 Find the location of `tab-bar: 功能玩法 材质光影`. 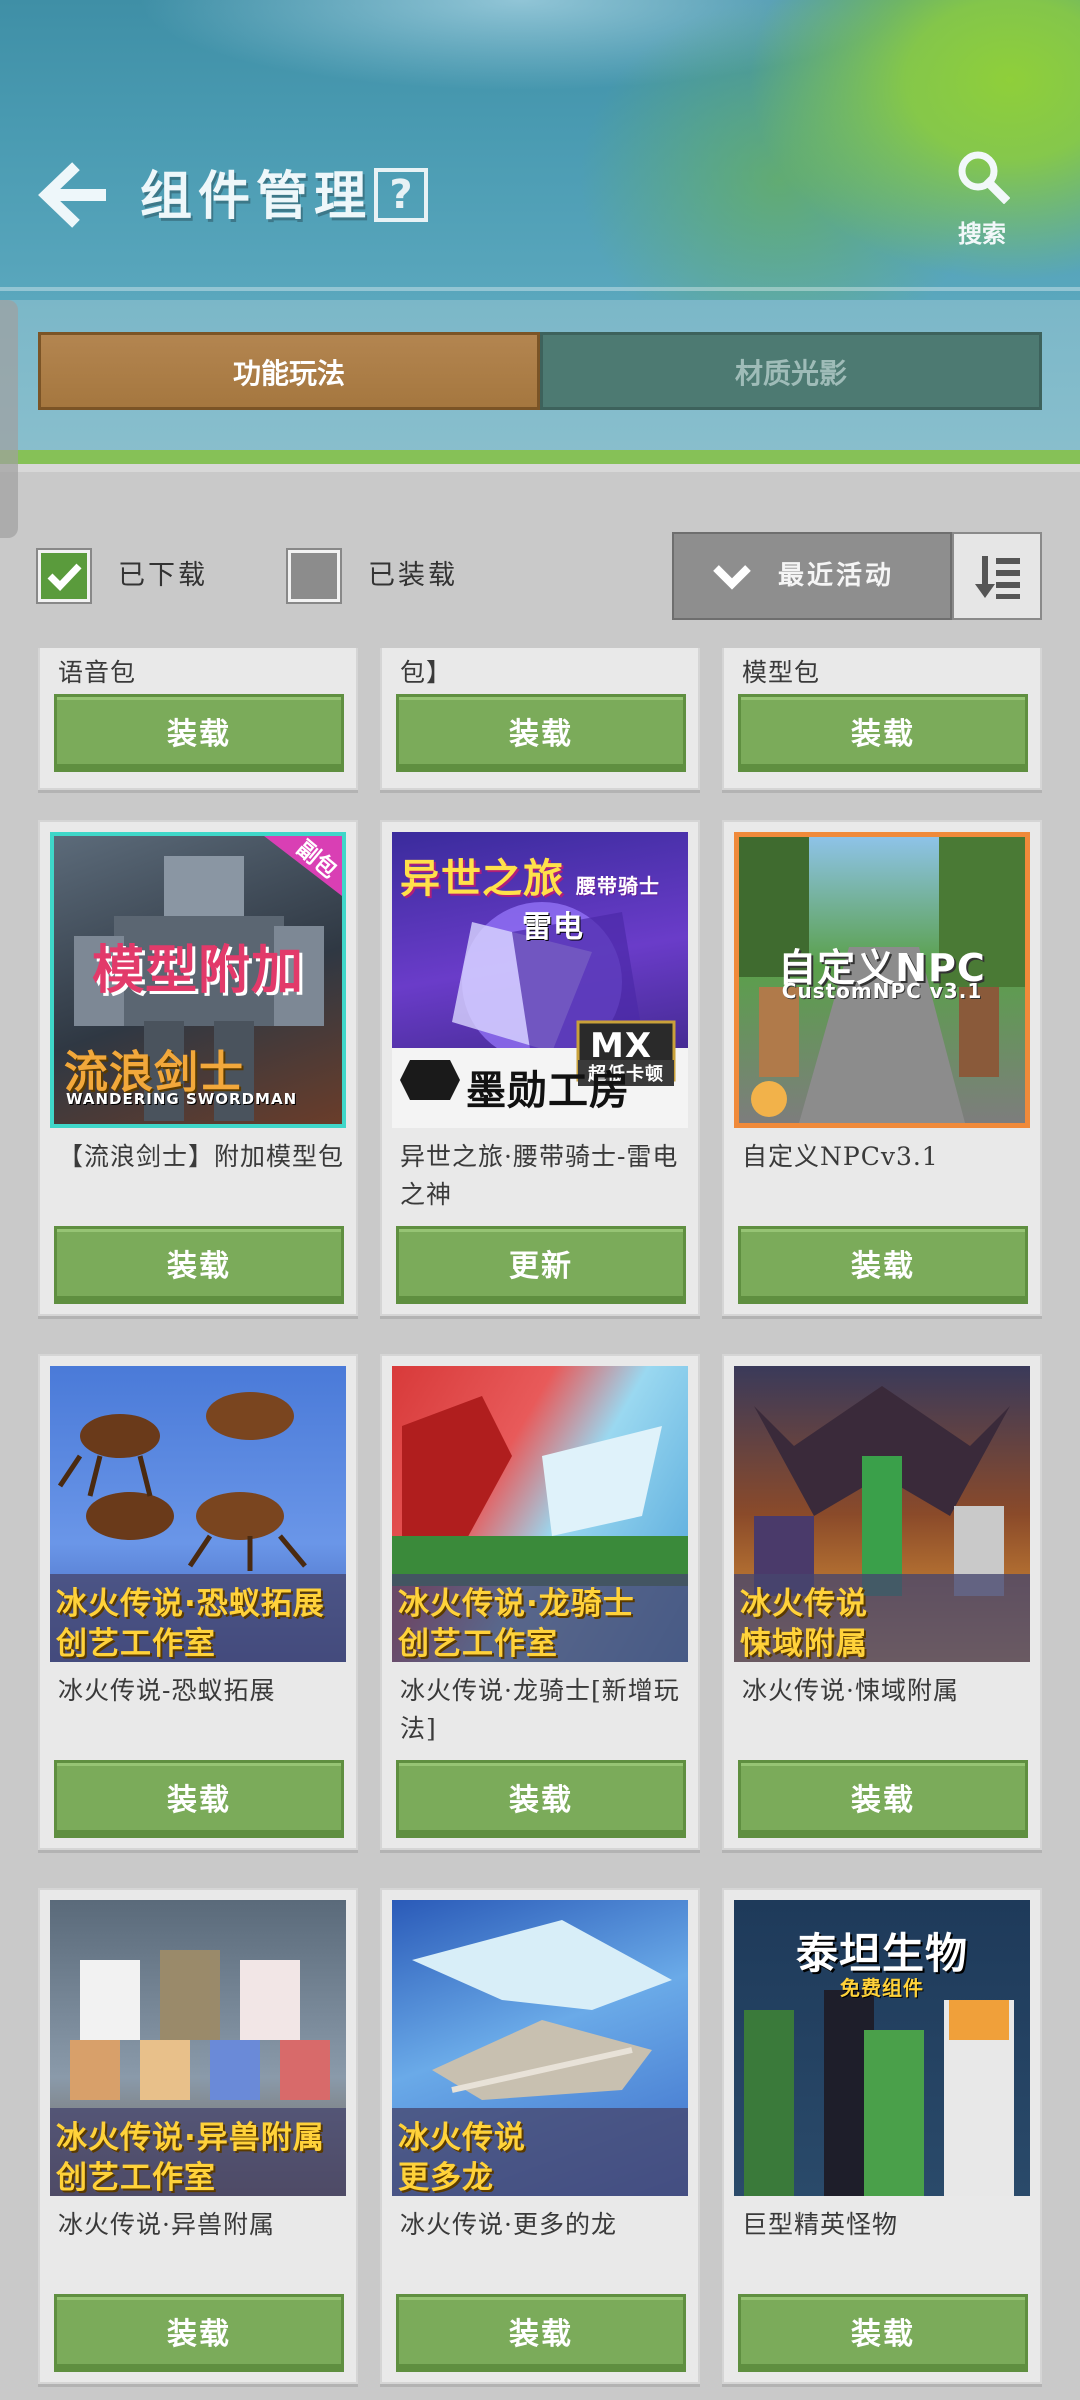

tab-bar: 功能玩法 材质光影 is located at coordinates (540, 371).